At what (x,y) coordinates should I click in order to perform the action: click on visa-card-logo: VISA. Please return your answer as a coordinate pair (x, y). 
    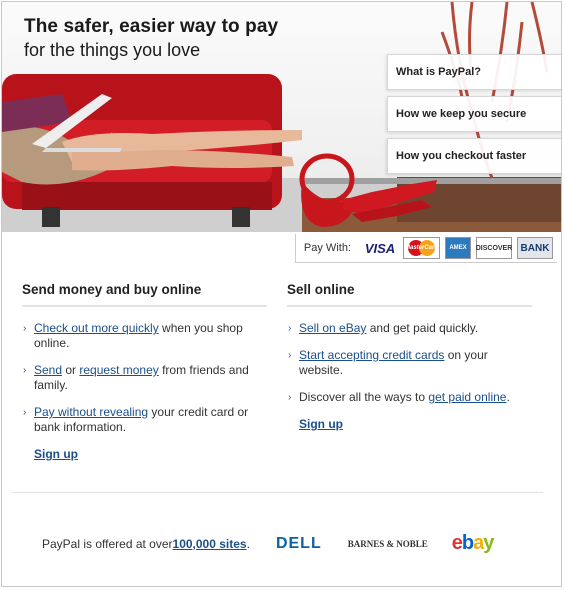
    Looking at the image, I should click on (380, 248).